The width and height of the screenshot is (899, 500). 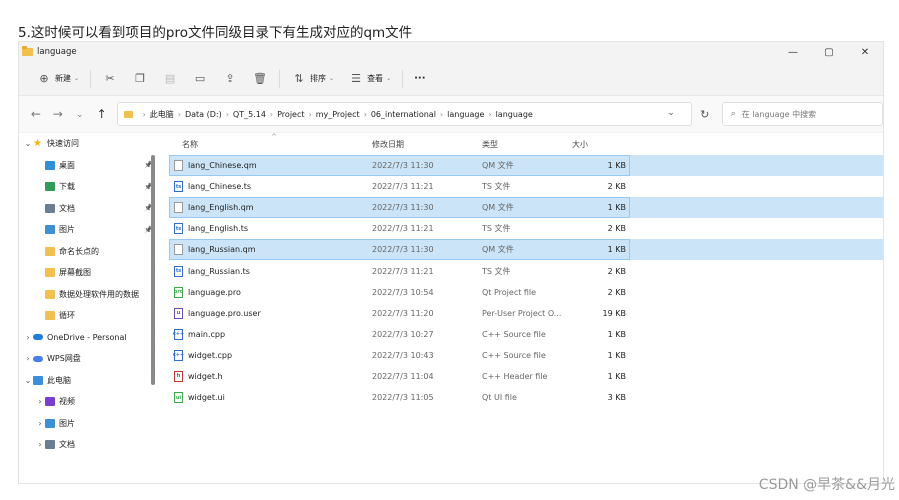 What do you see at coordinates (200, 79) in the screenshot?
I see `rename-button: ▭` at bounding box center [200, 79].